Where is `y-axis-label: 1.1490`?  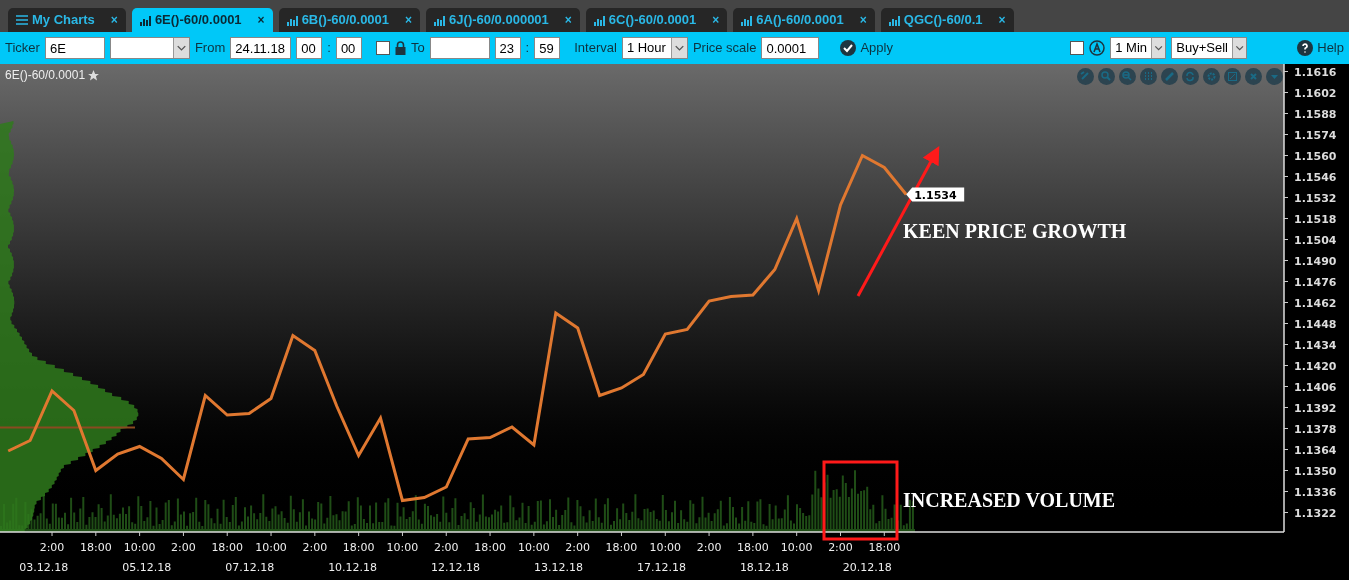
y-axis-label: 1.1490 is located at coordinates (1315, 261).